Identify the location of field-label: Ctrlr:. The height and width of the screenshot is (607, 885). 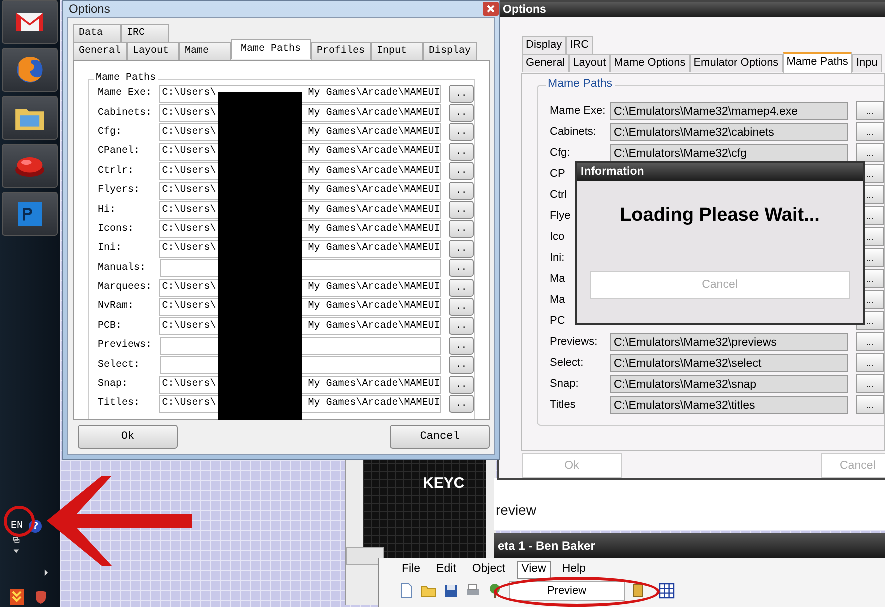
(117, 171).